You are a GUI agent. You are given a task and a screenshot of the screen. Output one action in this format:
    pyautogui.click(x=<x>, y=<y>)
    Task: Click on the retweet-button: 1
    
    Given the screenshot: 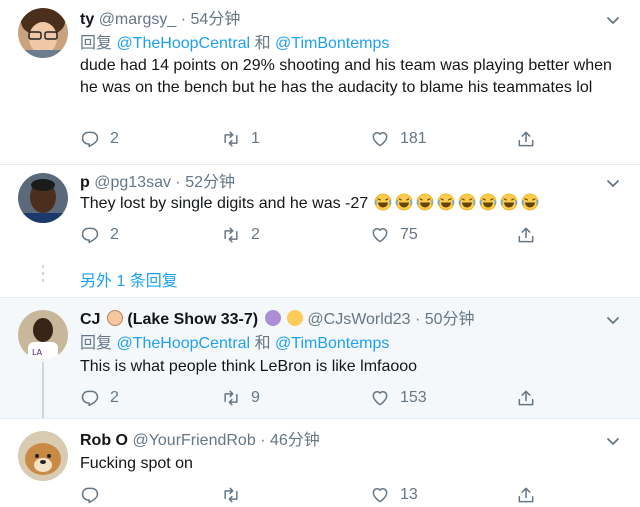 What is the action you would take?
    pyautogui.click(x=240, y=139)
    